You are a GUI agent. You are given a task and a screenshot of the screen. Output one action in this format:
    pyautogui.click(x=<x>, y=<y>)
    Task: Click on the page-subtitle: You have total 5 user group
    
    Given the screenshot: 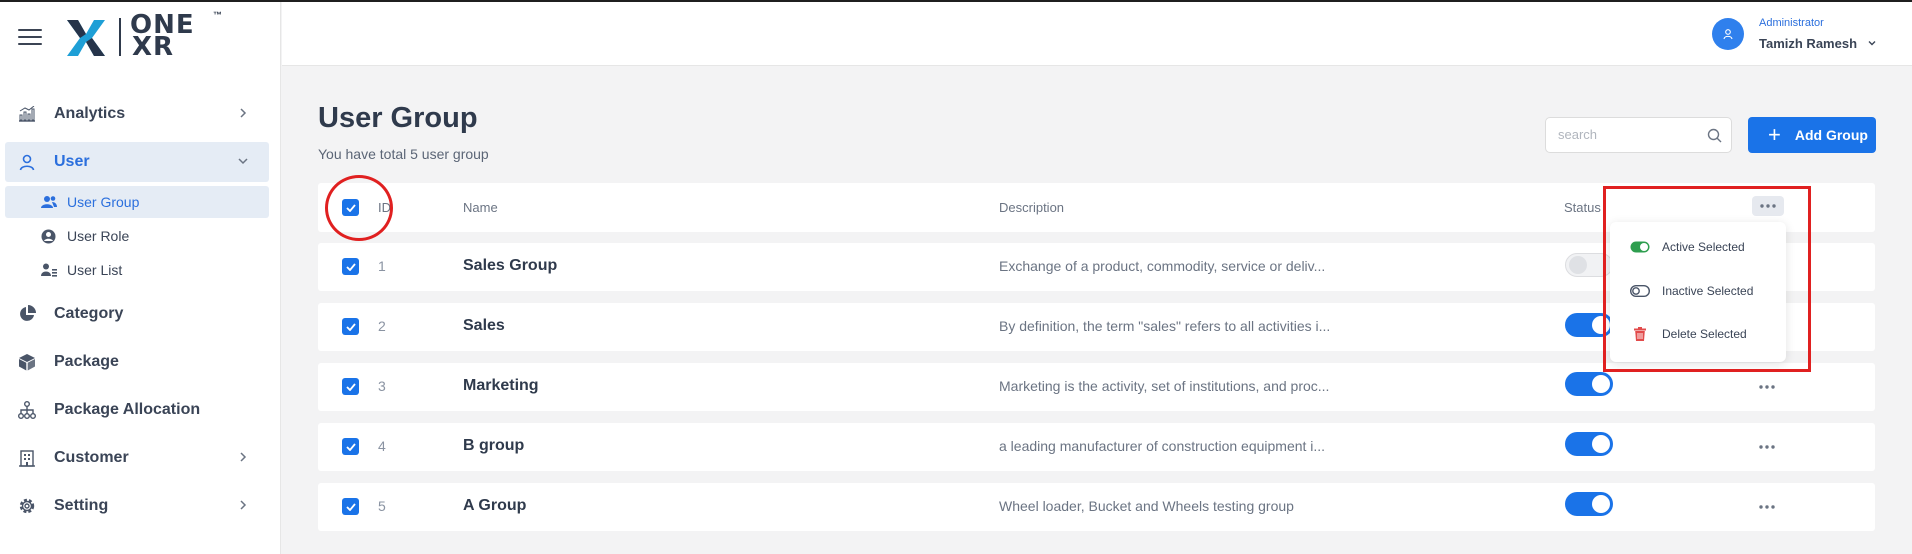 What is the action you would take?
    pyautogui.click(x=403, y=154)
    